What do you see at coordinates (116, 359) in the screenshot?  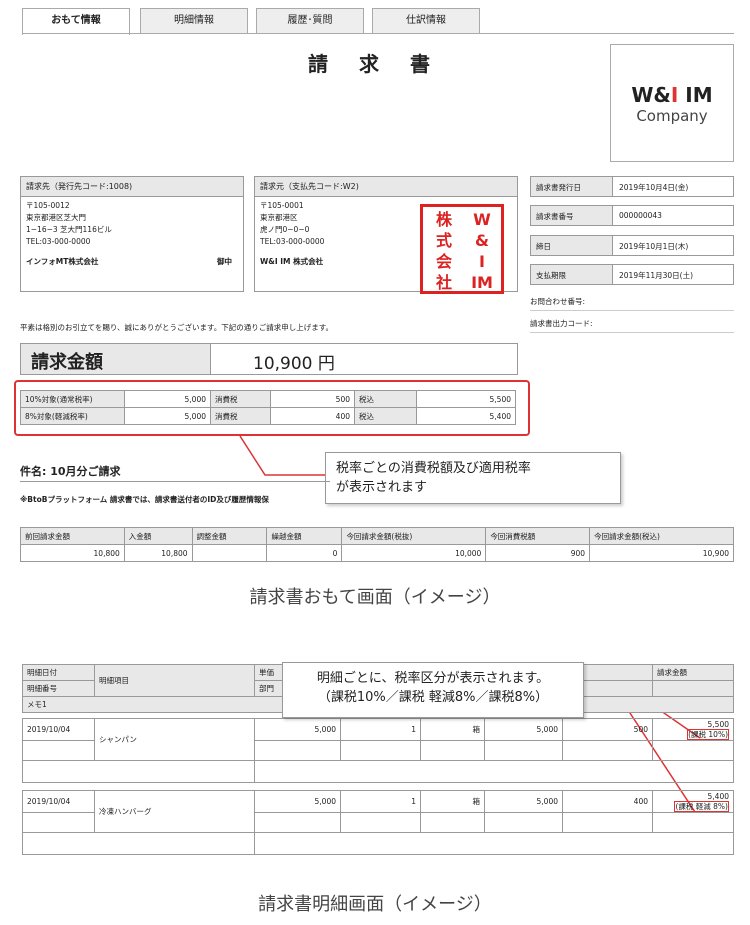 I see `amount-label: 請求金額` at bounding box center [116, 359].